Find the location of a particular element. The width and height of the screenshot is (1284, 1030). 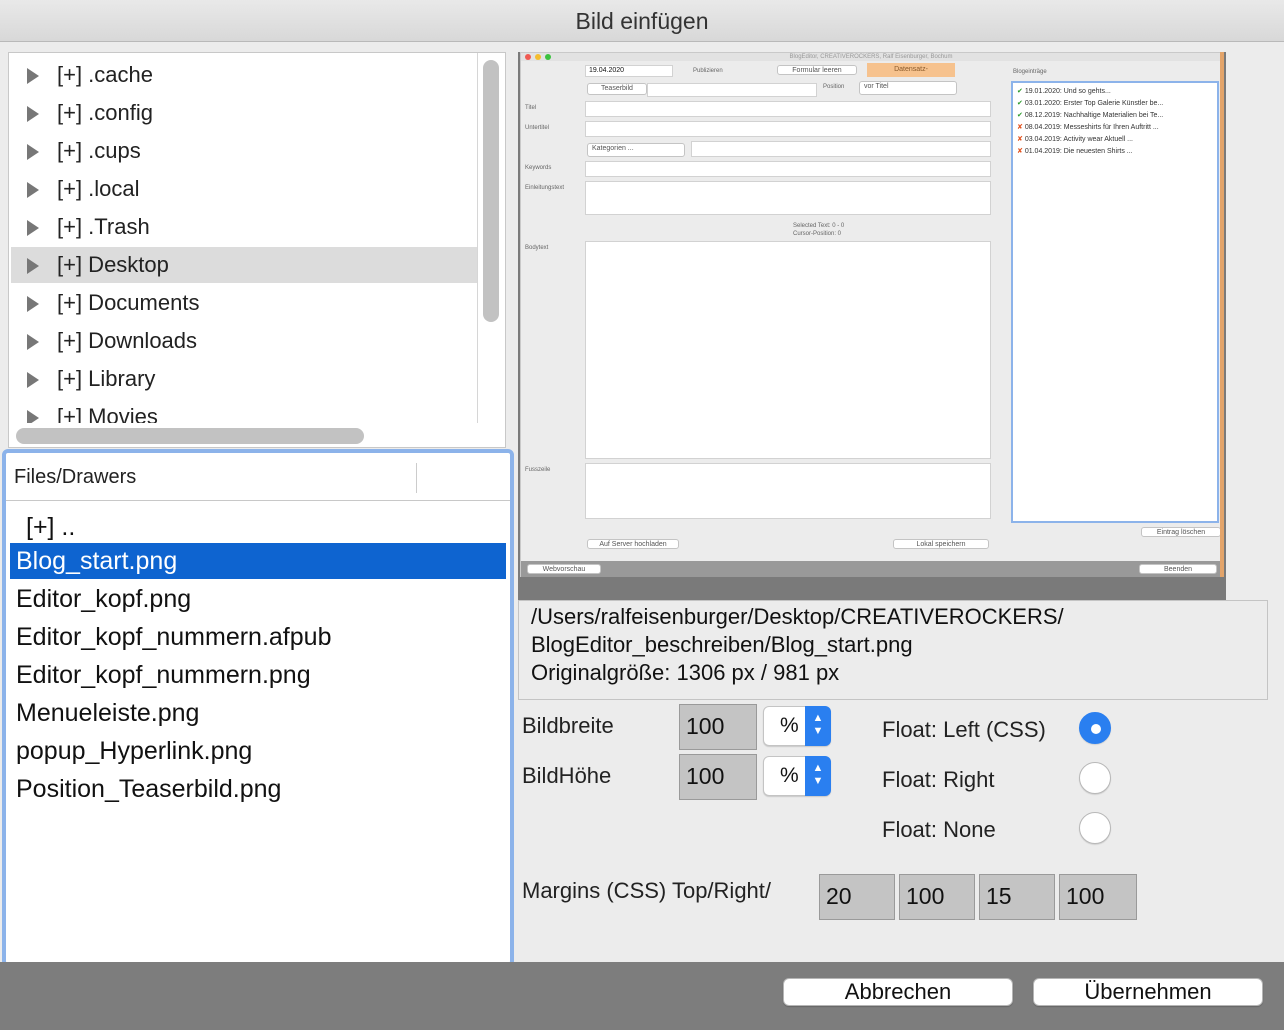

bildhoehe-label: BildHöhe is located at coordinates (567, 775).